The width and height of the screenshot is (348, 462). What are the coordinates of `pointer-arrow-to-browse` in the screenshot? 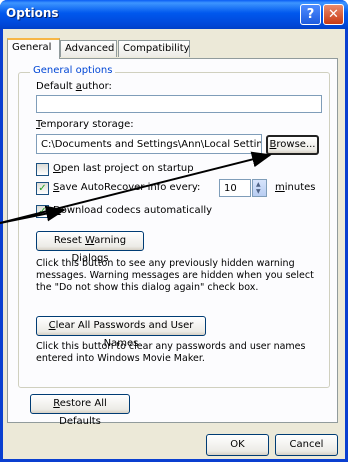 It's located at (136, 187).